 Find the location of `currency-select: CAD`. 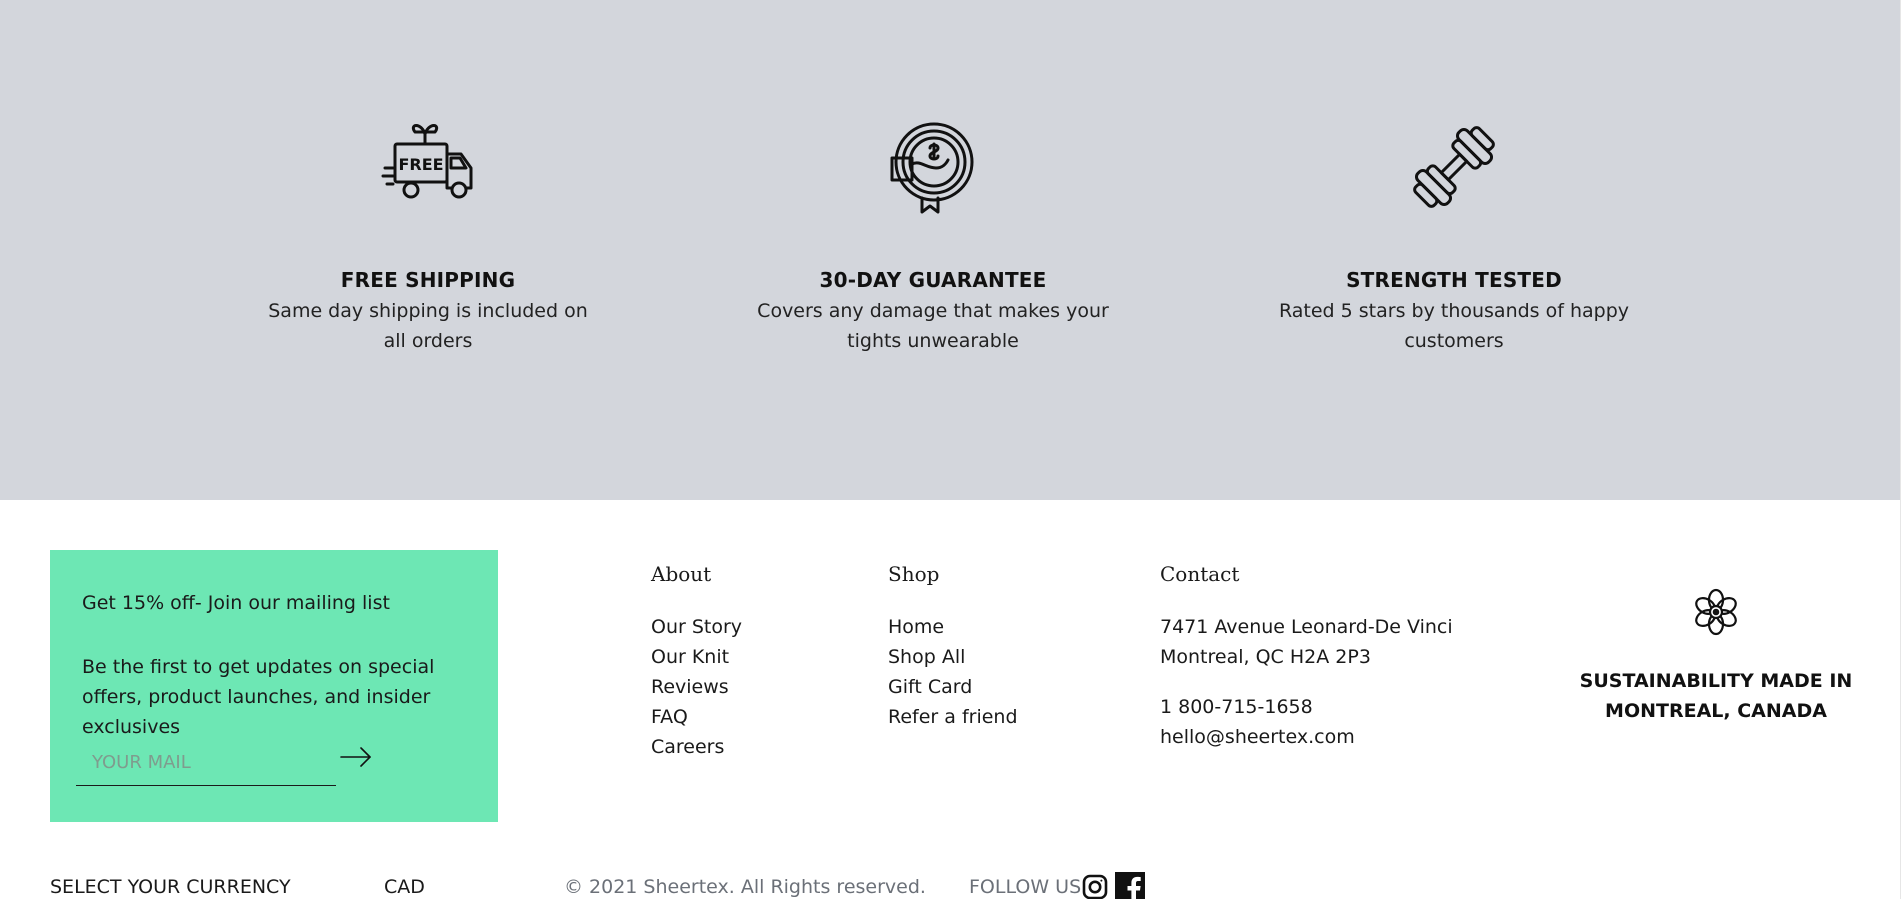

currency-select: CAD is located at coordinates (404, 887).